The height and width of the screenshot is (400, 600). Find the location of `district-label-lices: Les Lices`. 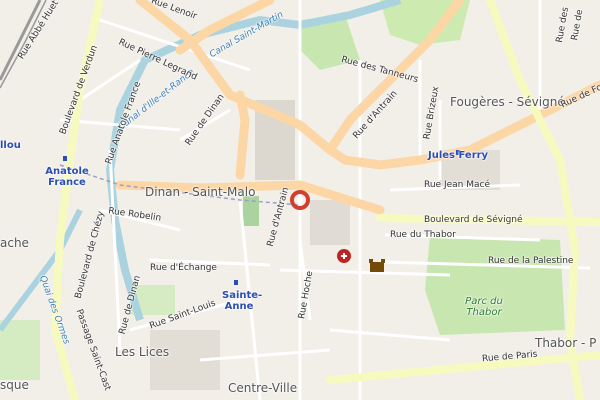

district-label-lices: Les Lices is located at coordinates (142, 352).